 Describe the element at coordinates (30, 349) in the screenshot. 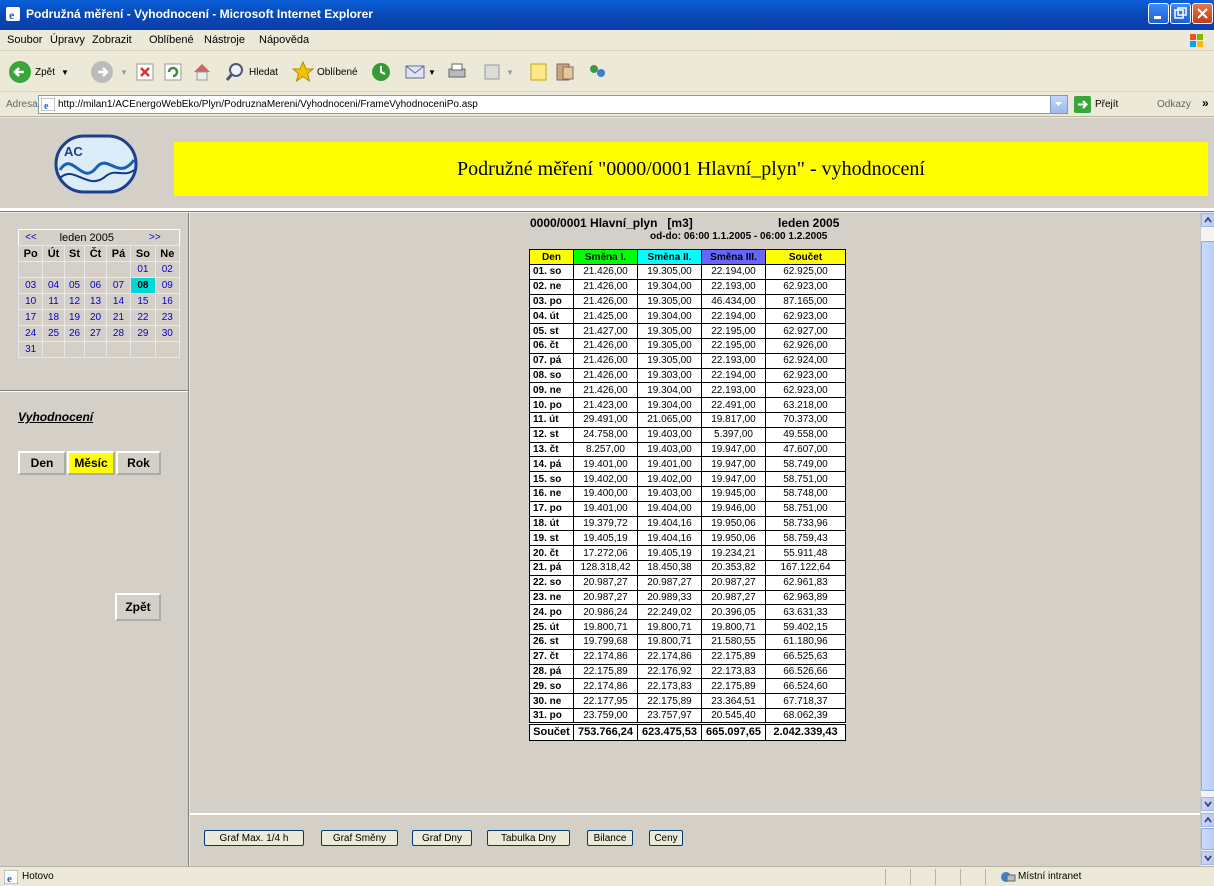

I see `calendar-day: 31` at that location.